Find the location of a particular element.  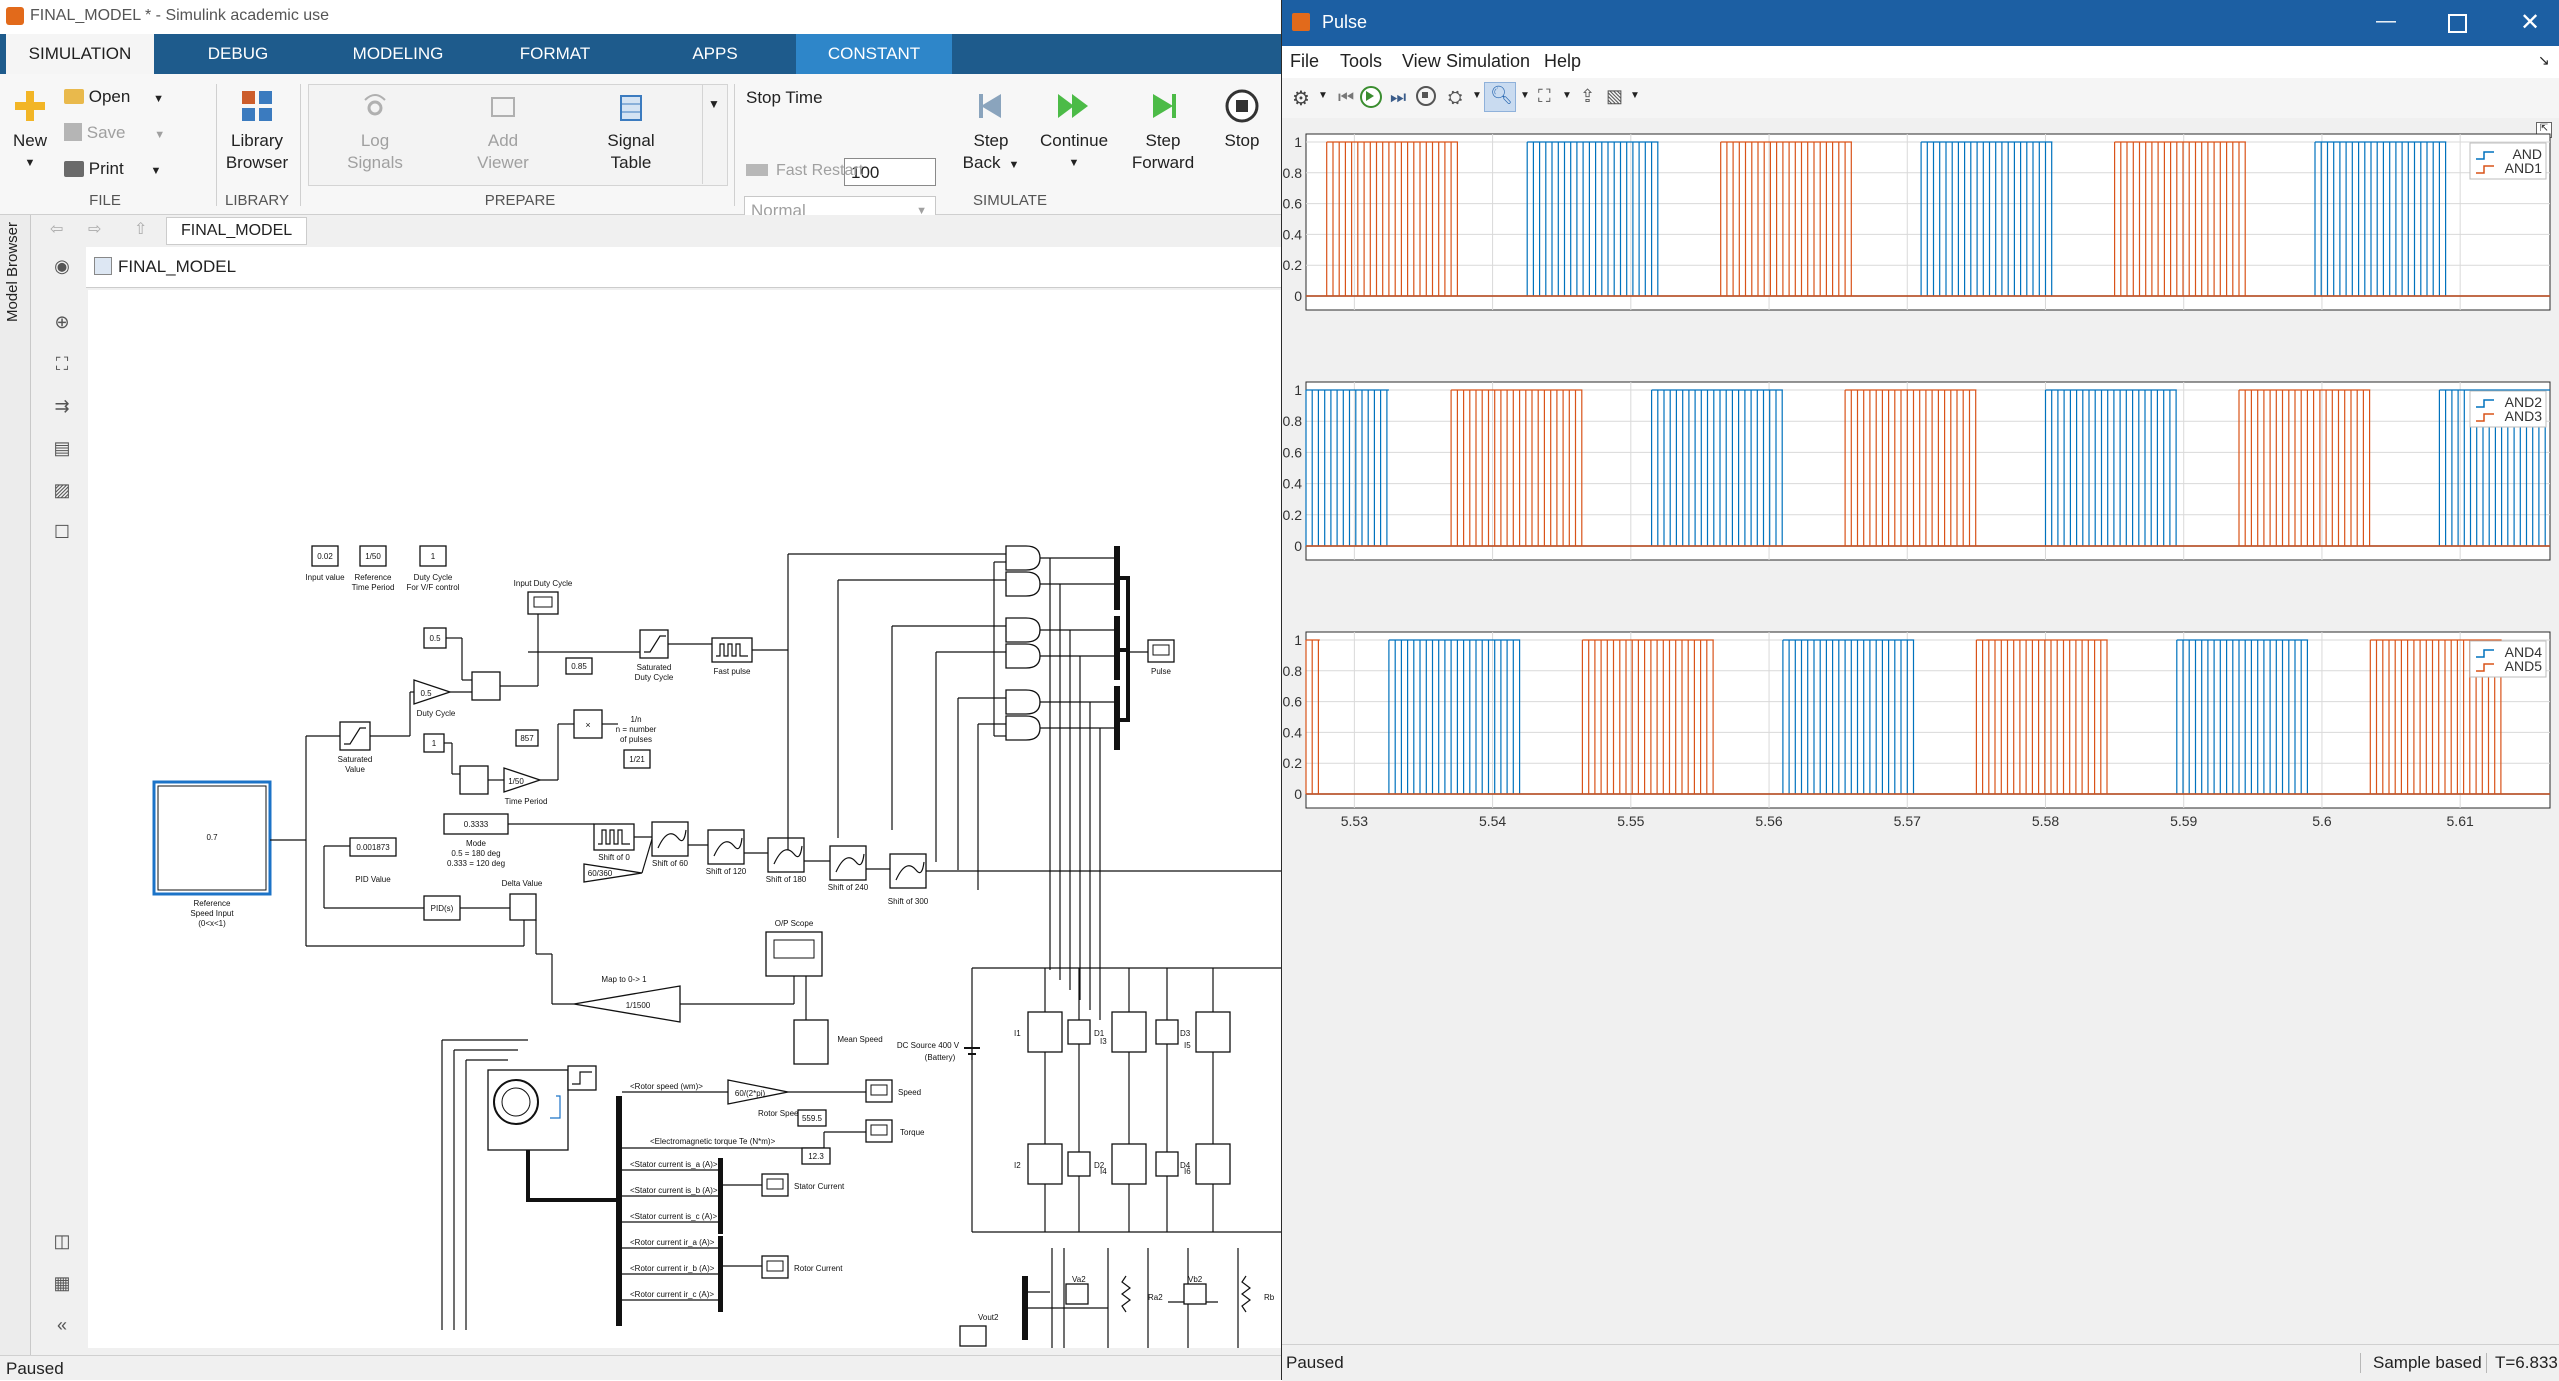

model-browser-tab: Model Browser is located at coordinates (12, 272).